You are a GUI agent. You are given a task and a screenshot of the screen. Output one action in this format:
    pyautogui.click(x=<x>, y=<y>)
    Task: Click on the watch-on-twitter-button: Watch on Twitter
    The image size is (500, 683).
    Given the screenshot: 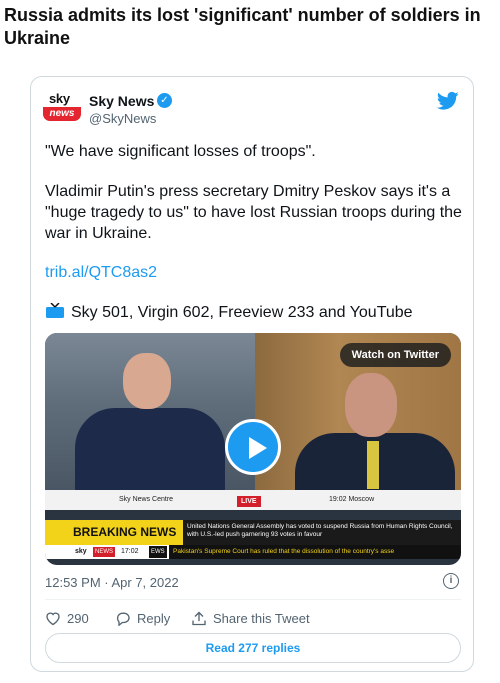 What is the action you would take?
    pyautogui.click(x=395, y=355)
    